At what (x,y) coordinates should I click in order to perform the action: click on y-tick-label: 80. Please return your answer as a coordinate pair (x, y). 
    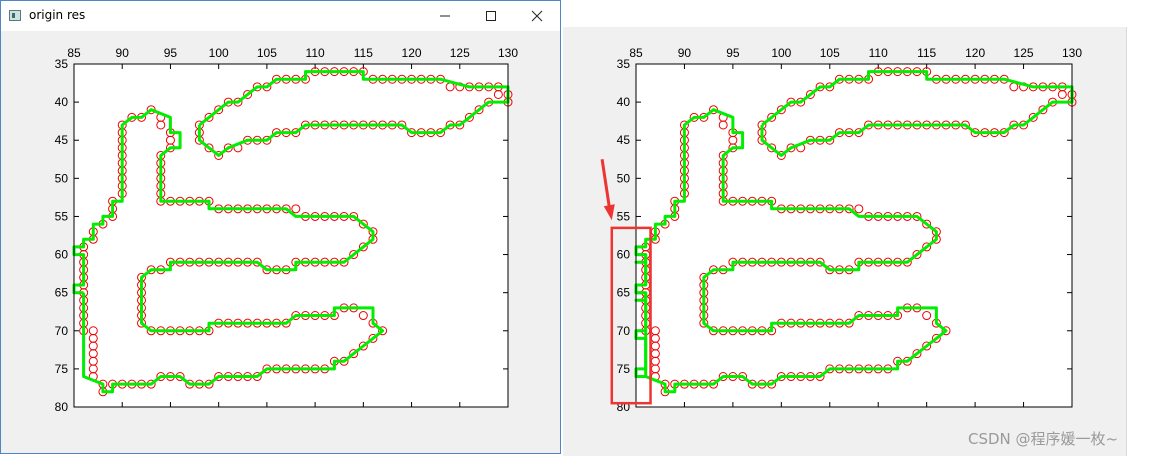
    Looking at the image, I should click on (62, 407).